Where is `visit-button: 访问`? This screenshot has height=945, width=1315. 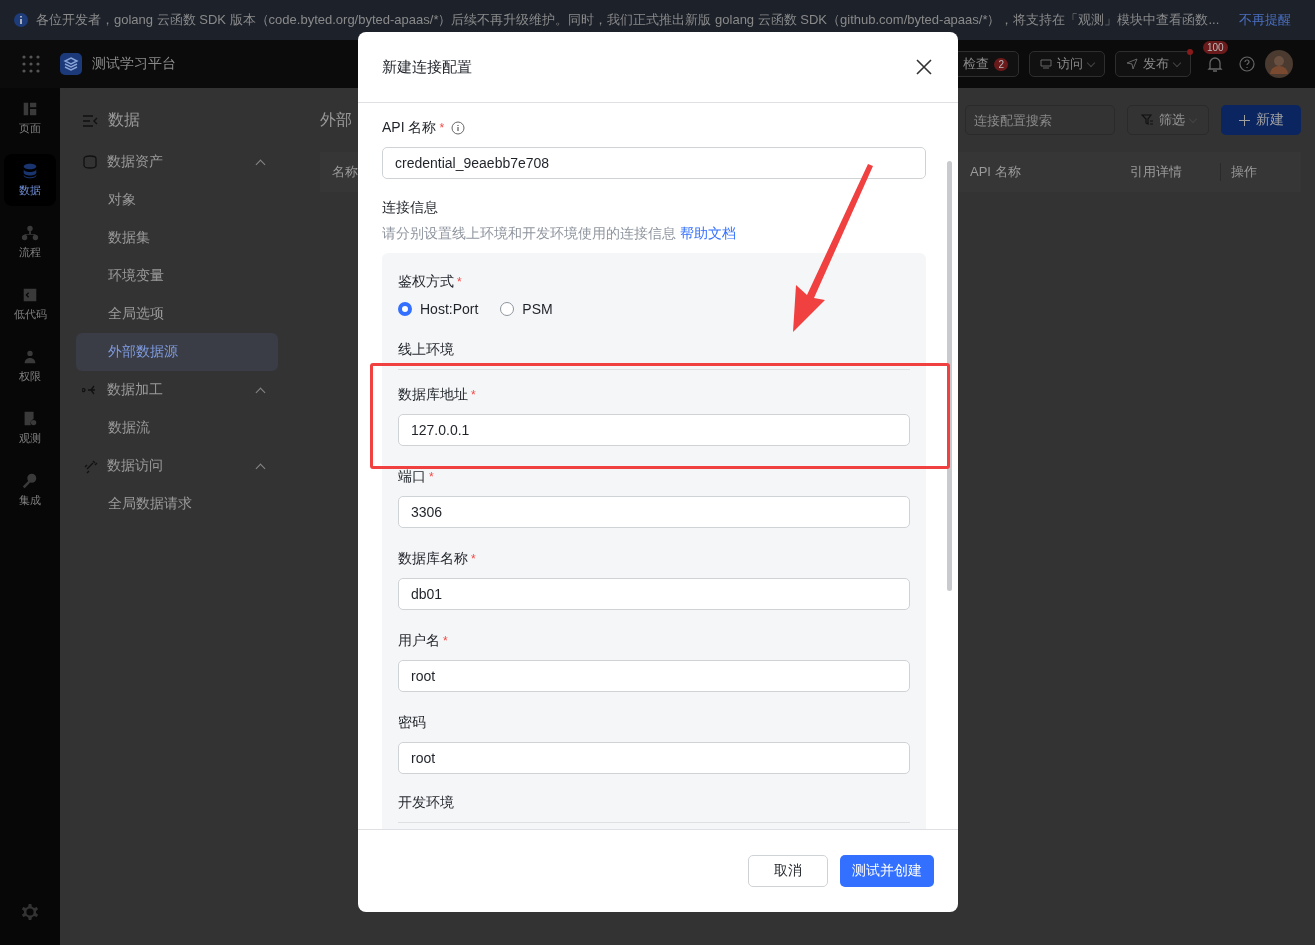 visit-button: 访问 is located at coordinates (1067, 64).